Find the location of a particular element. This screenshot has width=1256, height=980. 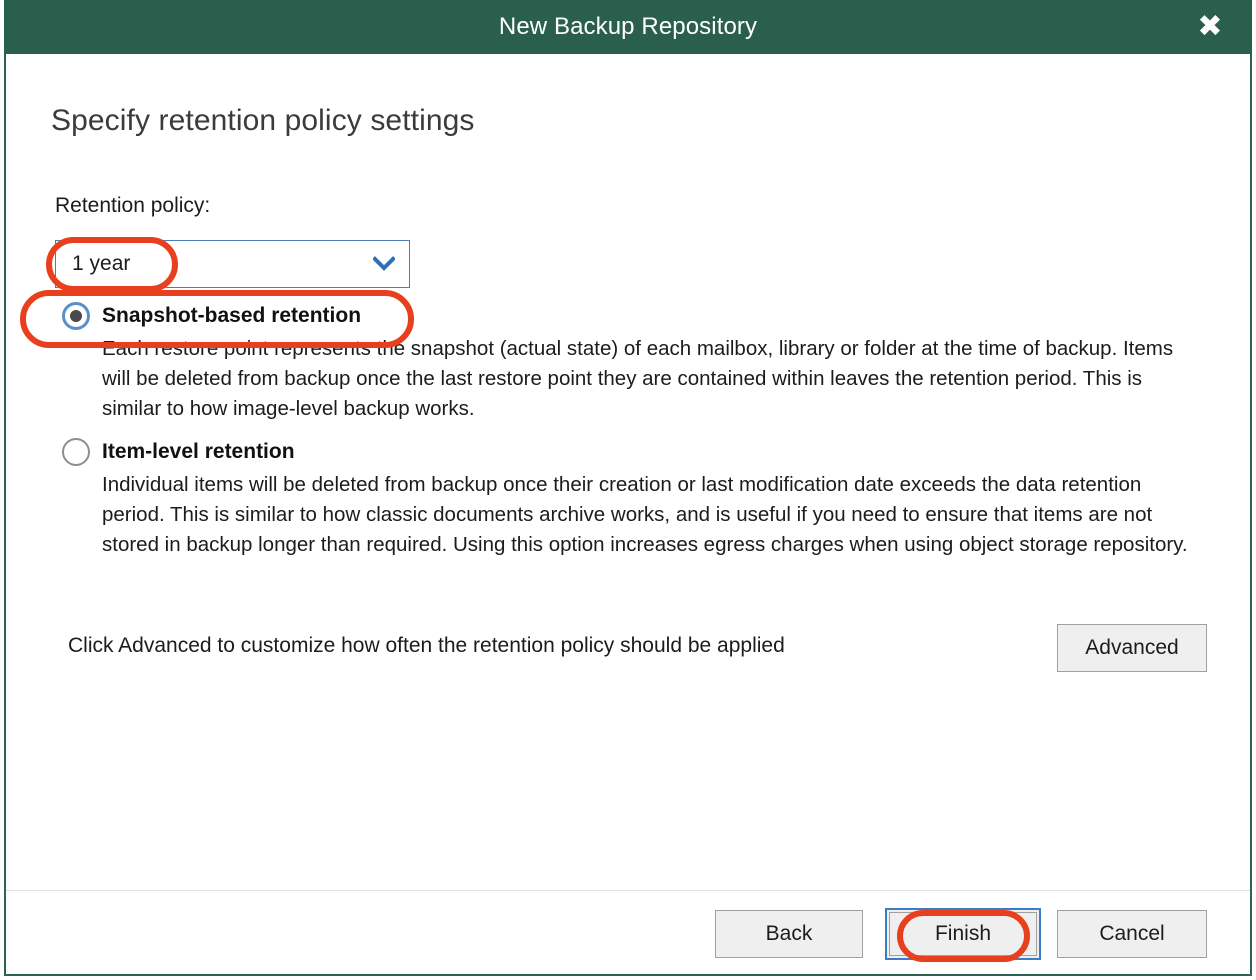

page-title: Specify retention policy settings is located at coordinates (263, 120).